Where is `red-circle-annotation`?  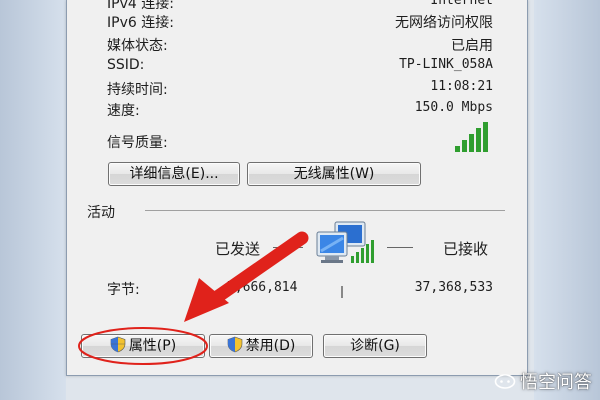 red-circle-annotation is located at coordinates (143, 346).